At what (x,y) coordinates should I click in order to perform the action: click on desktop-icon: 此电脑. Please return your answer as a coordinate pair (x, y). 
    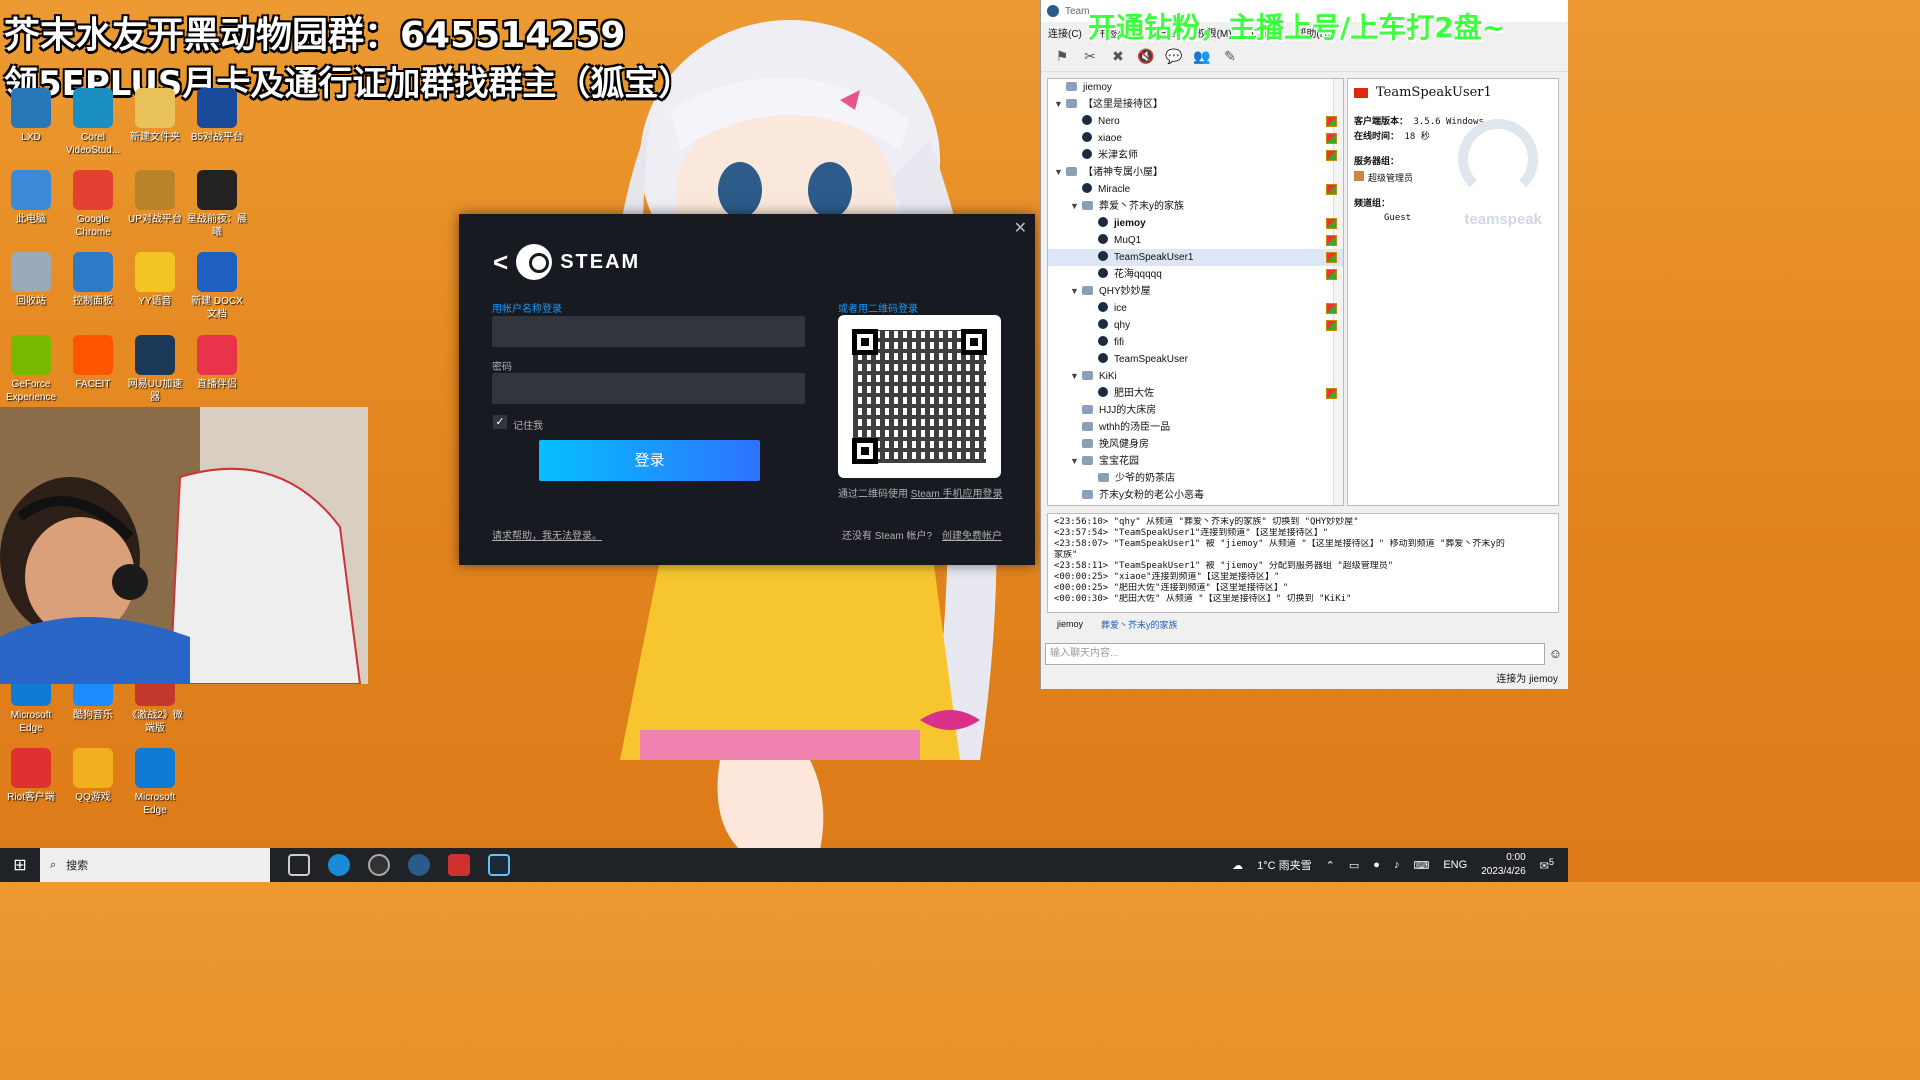
    Looking at the image, I should click on (31, 198).